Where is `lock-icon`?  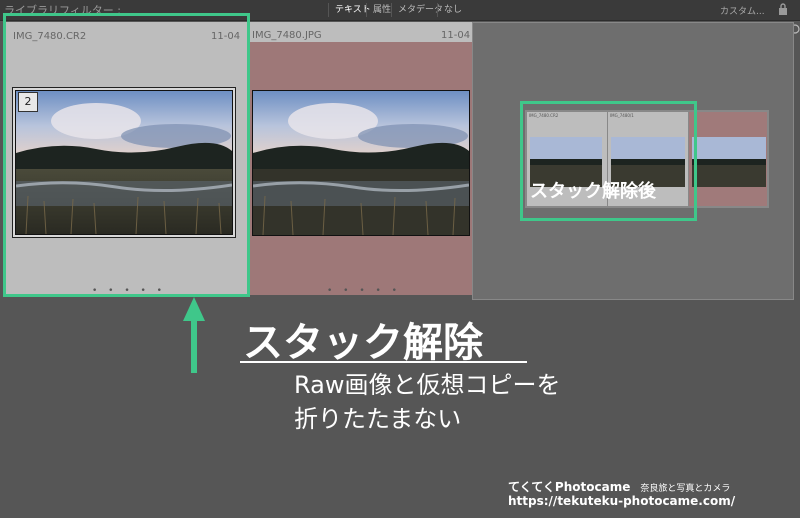
lock-icon is located at coordinates (783, 9).